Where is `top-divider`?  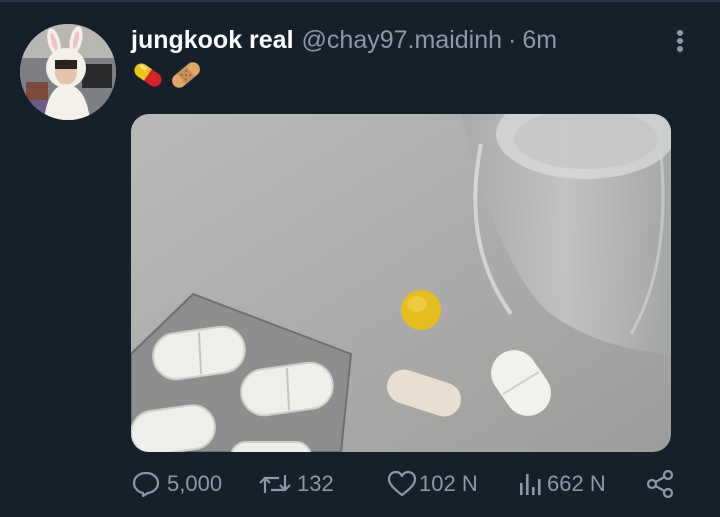 top-divider is located at coordinates (360, 1).